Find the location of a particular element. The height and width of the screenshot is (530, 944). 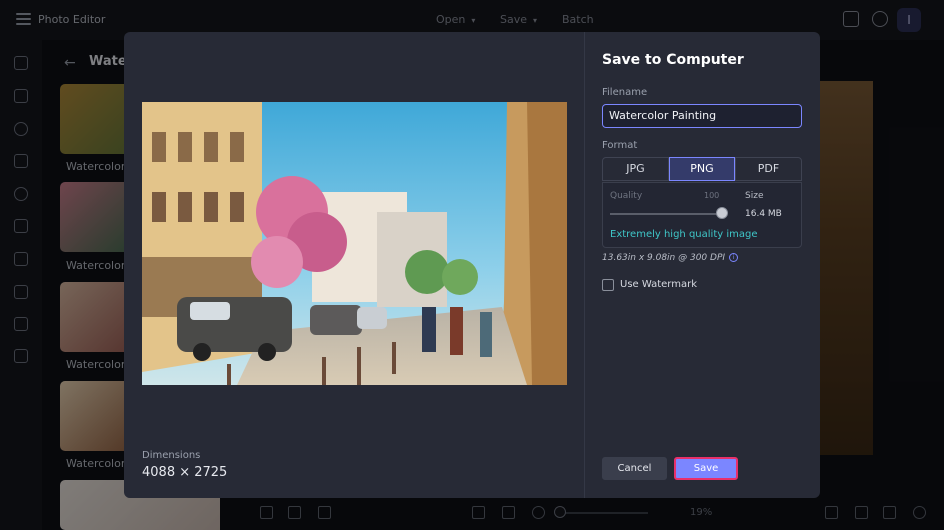

format-option-png: PNG is located at coordinates (702, 169).